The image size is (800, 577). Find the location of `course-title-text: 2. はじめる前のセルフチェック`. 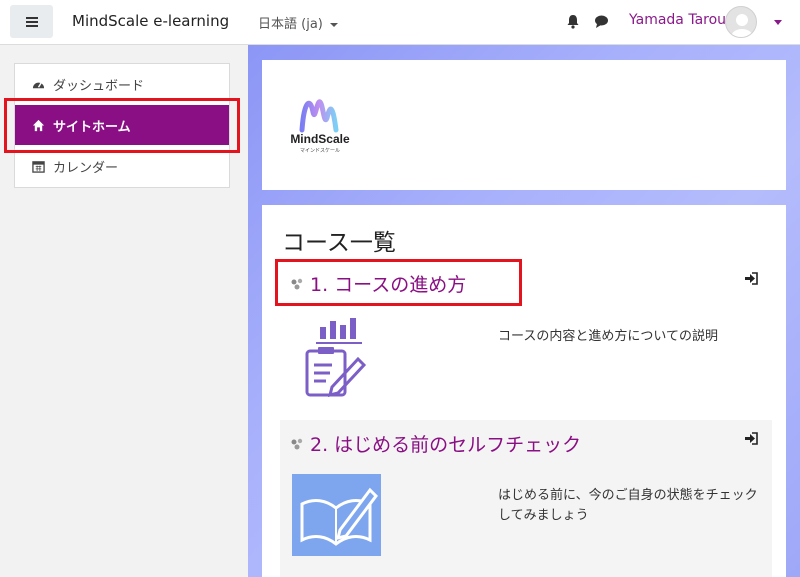

course-title-text: 2. はじめる前のセルフチェック is located at coordinates (445, 443).